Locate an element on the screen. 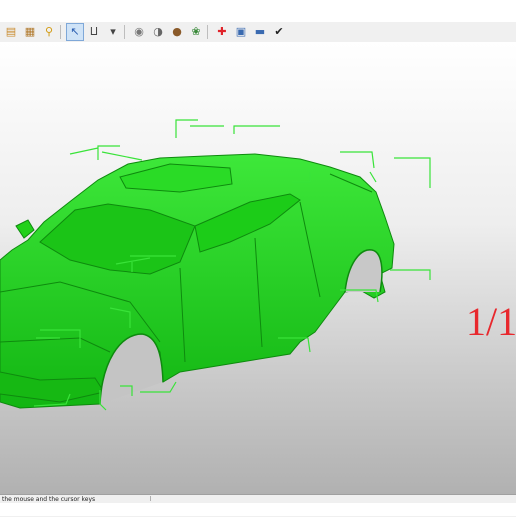 Image resolution: width=516 pixels, height=517 pixels. status-hint: the mouse and the cursor keys is located at coordinates (49, 499).